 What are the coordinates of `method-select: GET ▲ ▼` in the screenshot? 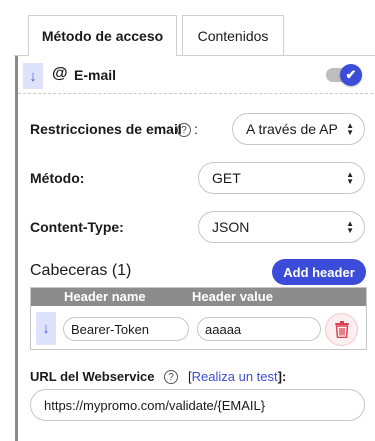 It's located at (281, 178).